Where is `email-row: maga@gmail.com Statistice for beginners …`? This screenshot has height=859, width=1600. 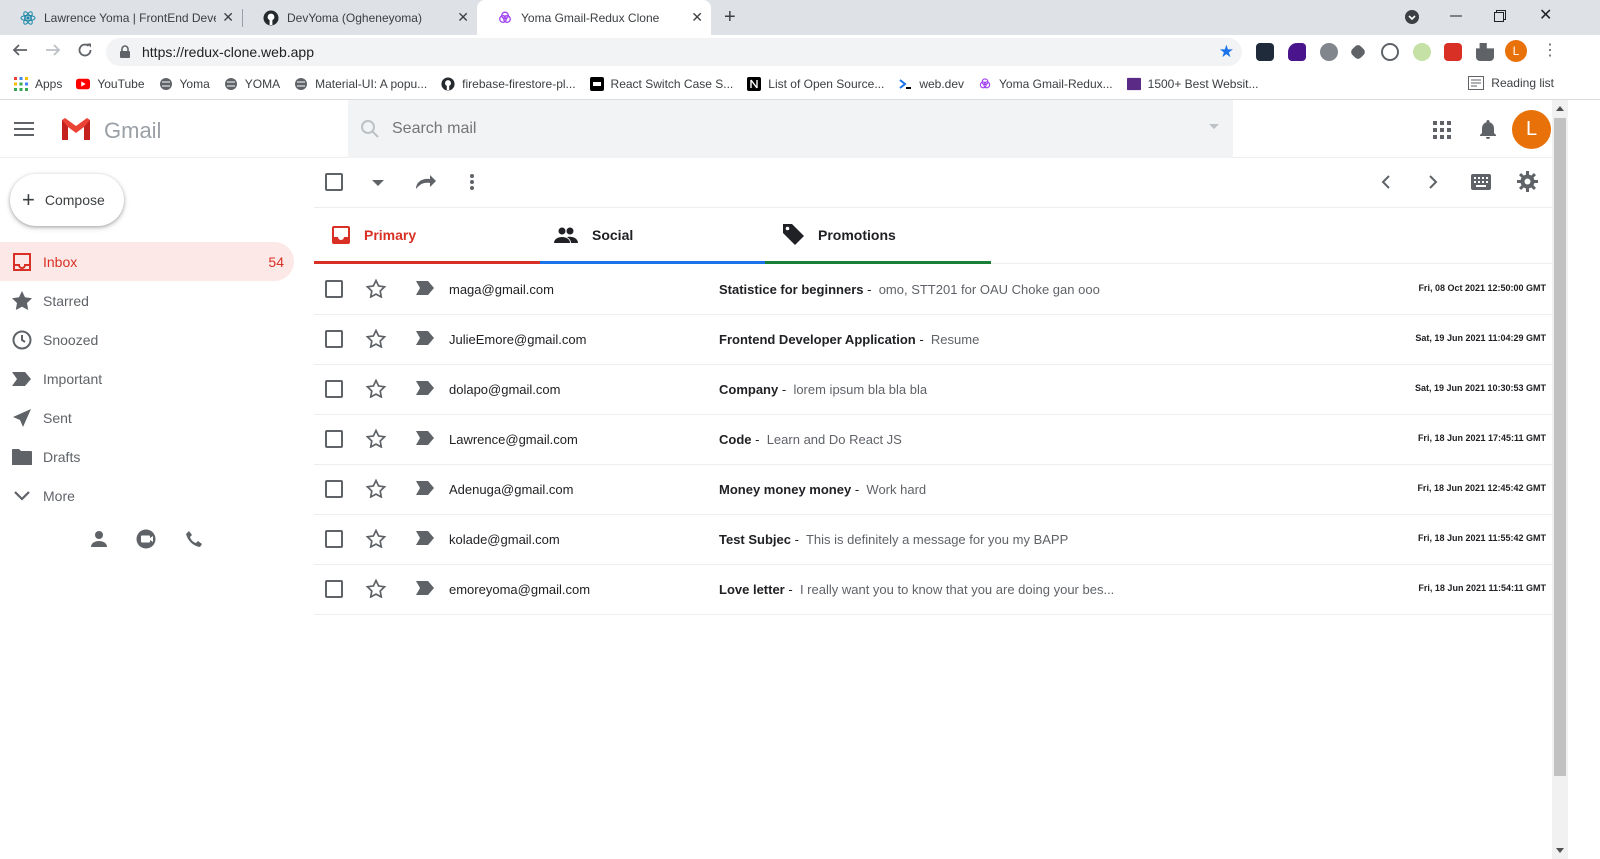
email-row: maga@gmail.com Statistice for beginners … is located at coordinates (933, 290).